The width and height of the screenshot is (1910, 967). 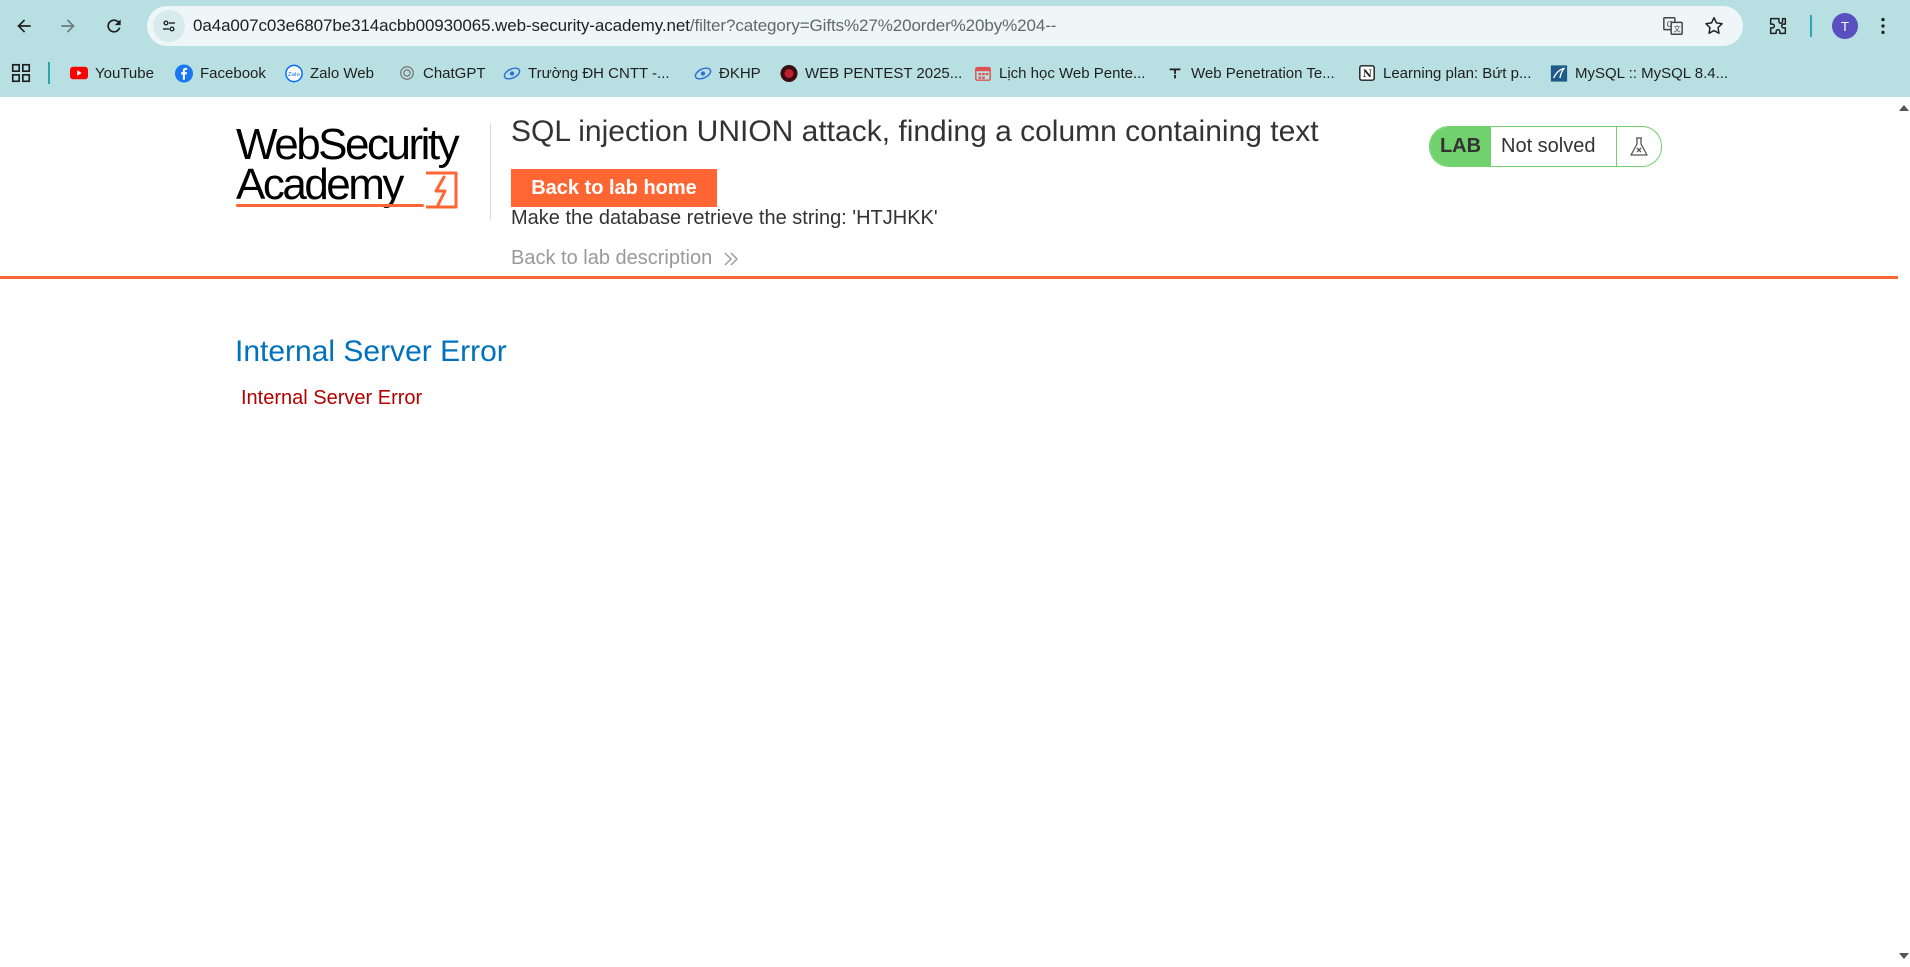 I want to click on chatgpt-icon, so click(x=407, y=73).